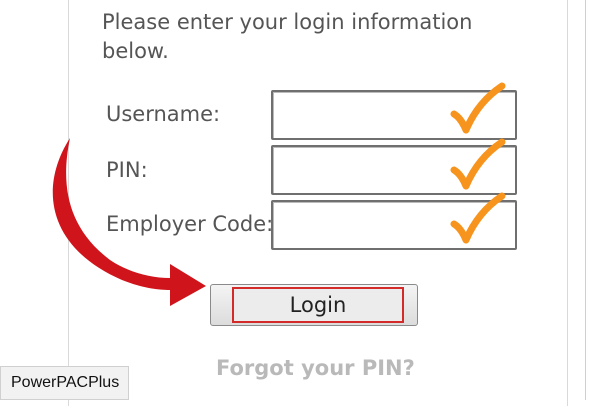 This screenshot has height=406, width=600. Describe the element at coordinates (163, 114) in the screenshot. I see `username-label: Username:` at that location.